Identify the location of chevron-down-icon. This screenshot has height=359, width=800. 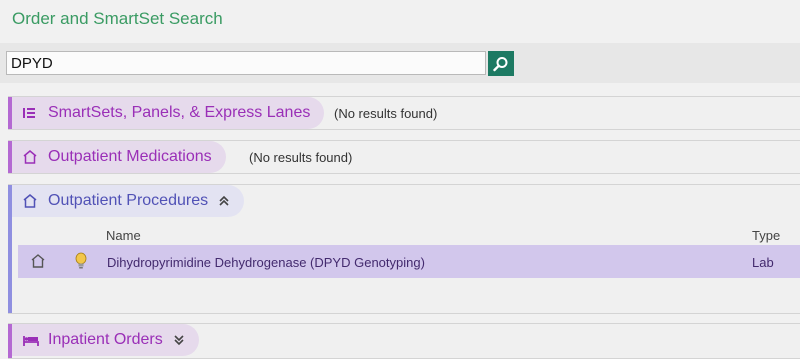
(179, 340).